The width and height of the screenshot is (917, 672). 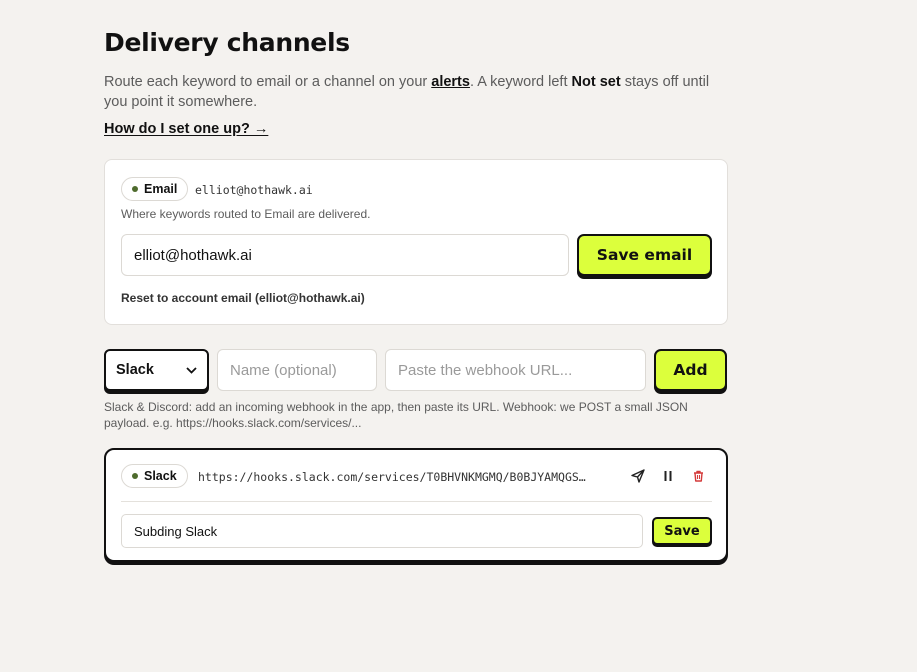 I want to click on email-input, so click(x=345, y=255).